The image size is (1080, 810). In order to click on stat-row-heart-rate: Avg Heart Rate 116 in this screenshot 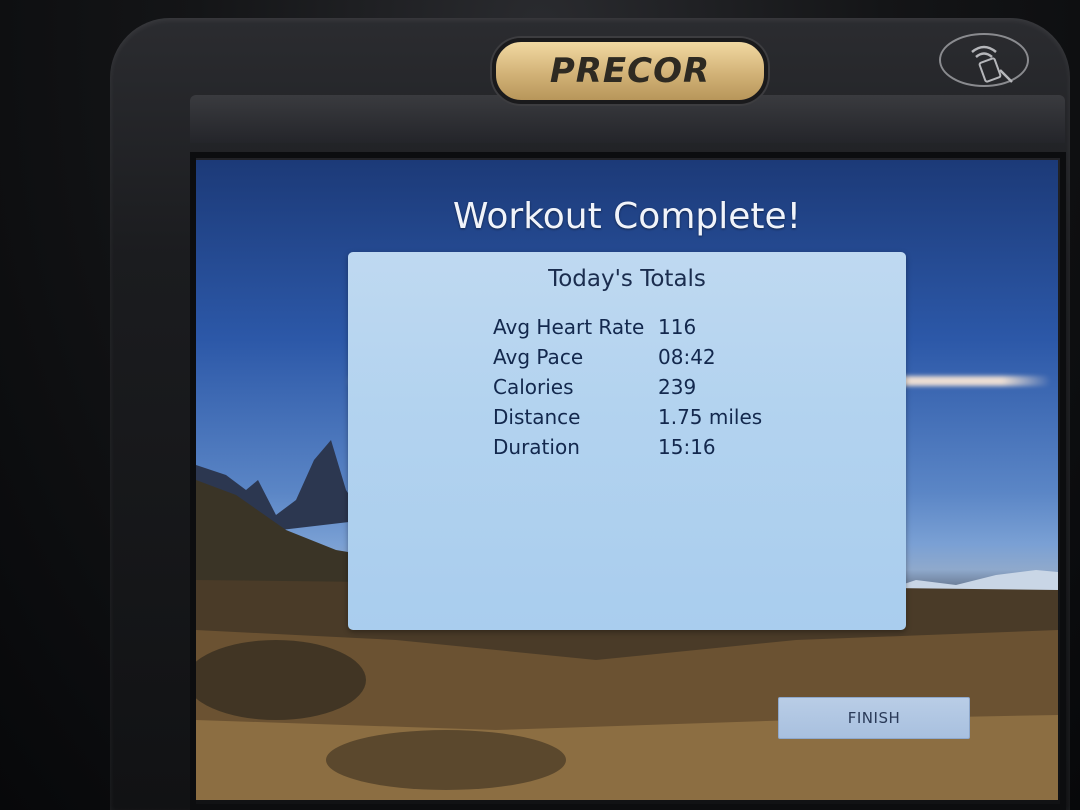, I will do `click(675, 327)`.